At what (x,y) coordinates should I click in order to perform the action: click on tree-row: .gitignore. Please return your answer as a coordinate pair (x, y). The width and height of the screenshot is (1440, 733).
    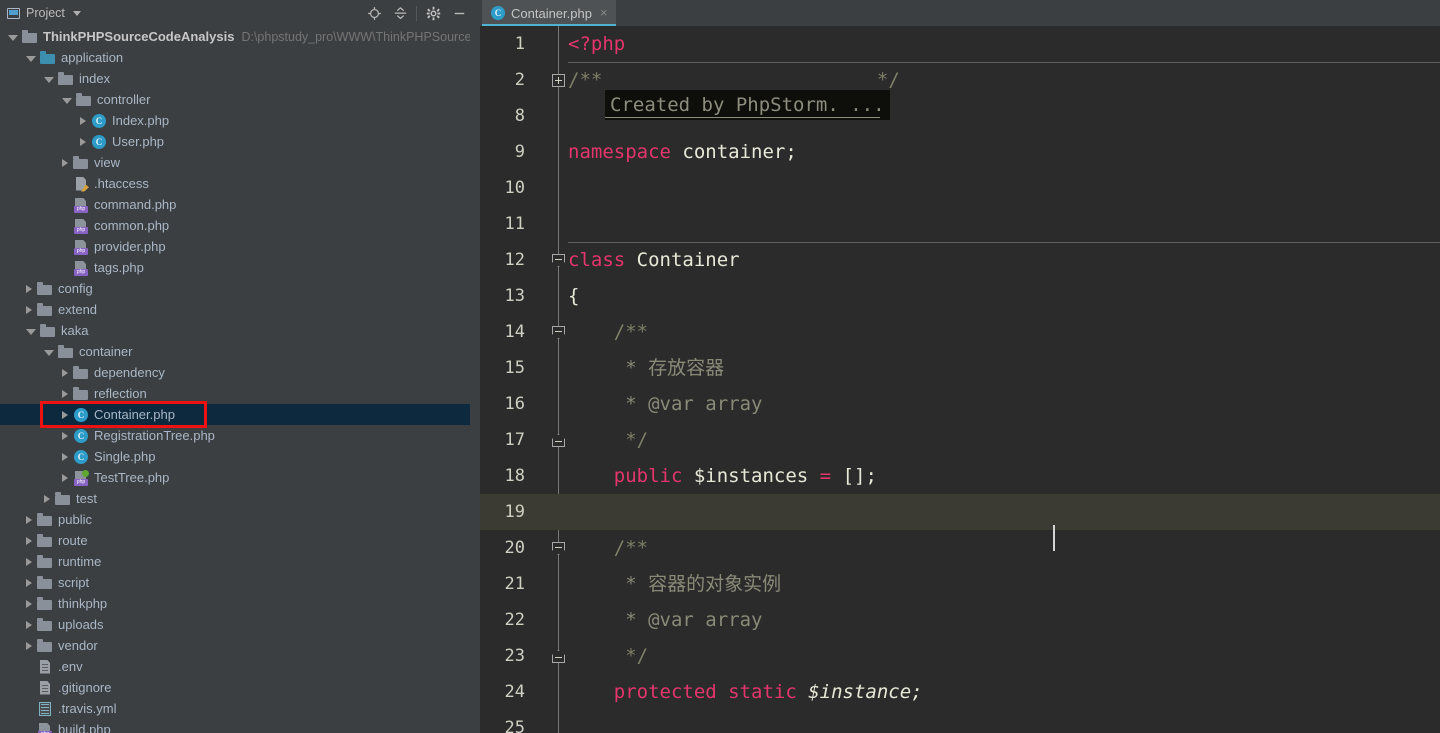
    Looking at the image, I should click on (235, 687).